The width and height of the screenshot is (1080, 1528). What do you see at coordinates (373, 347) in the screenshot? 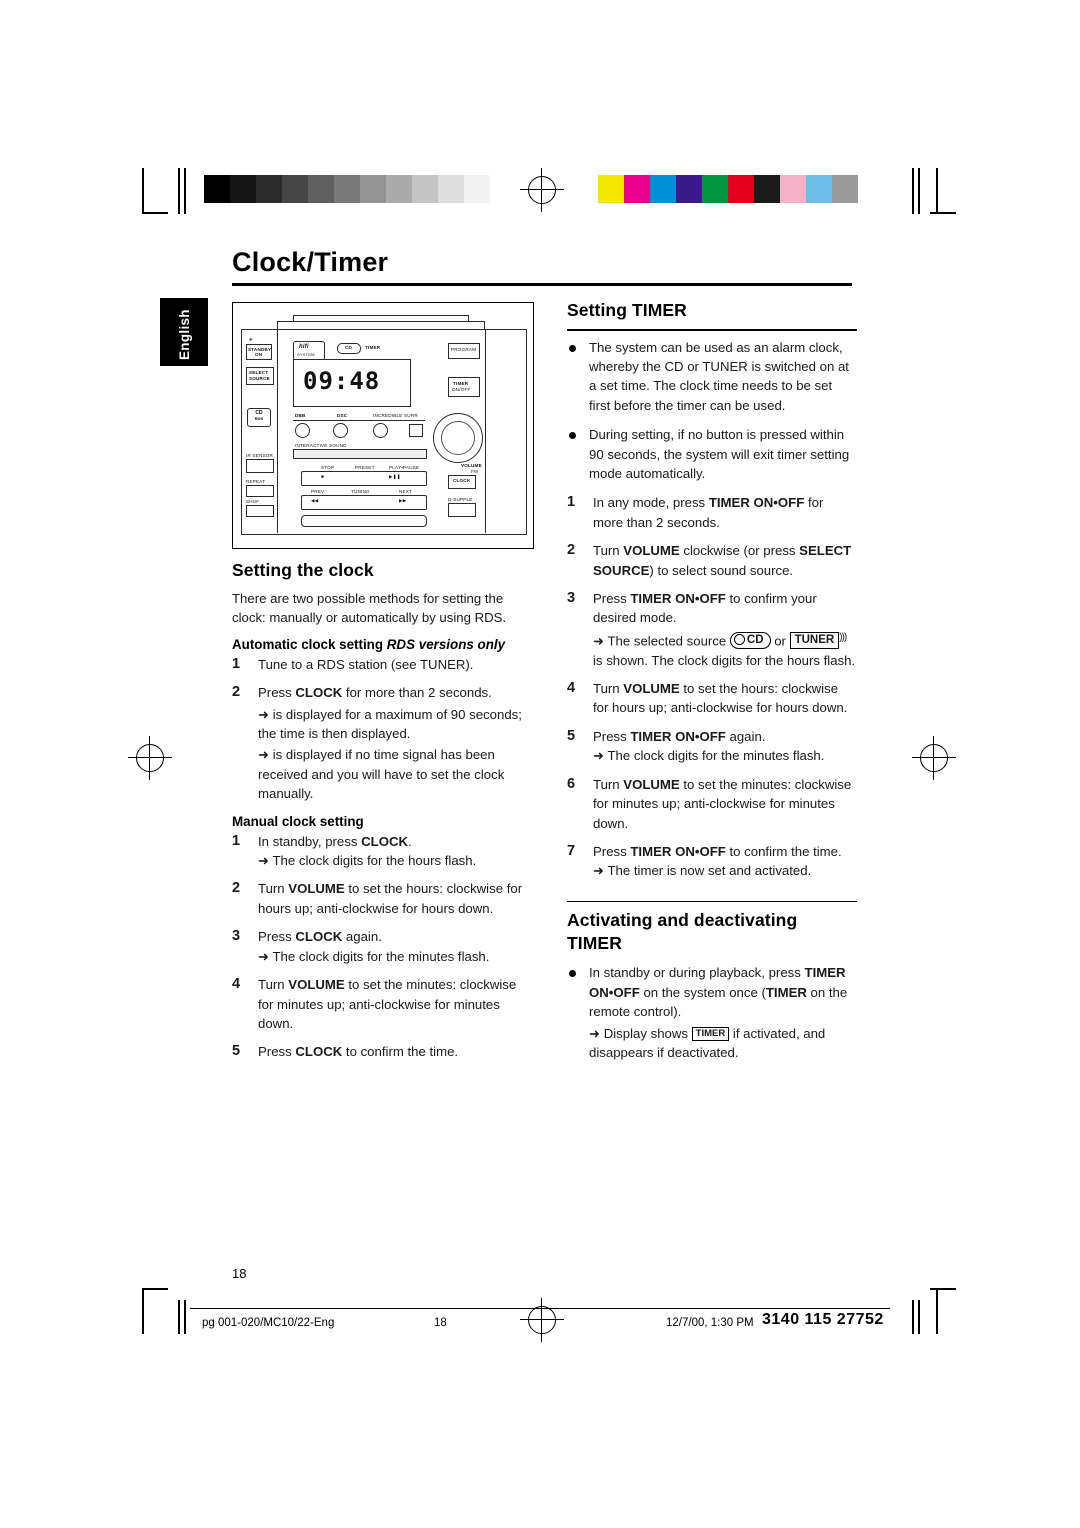
I see `timer-lcd-label: TIMER` at bounding box center [373, 347].